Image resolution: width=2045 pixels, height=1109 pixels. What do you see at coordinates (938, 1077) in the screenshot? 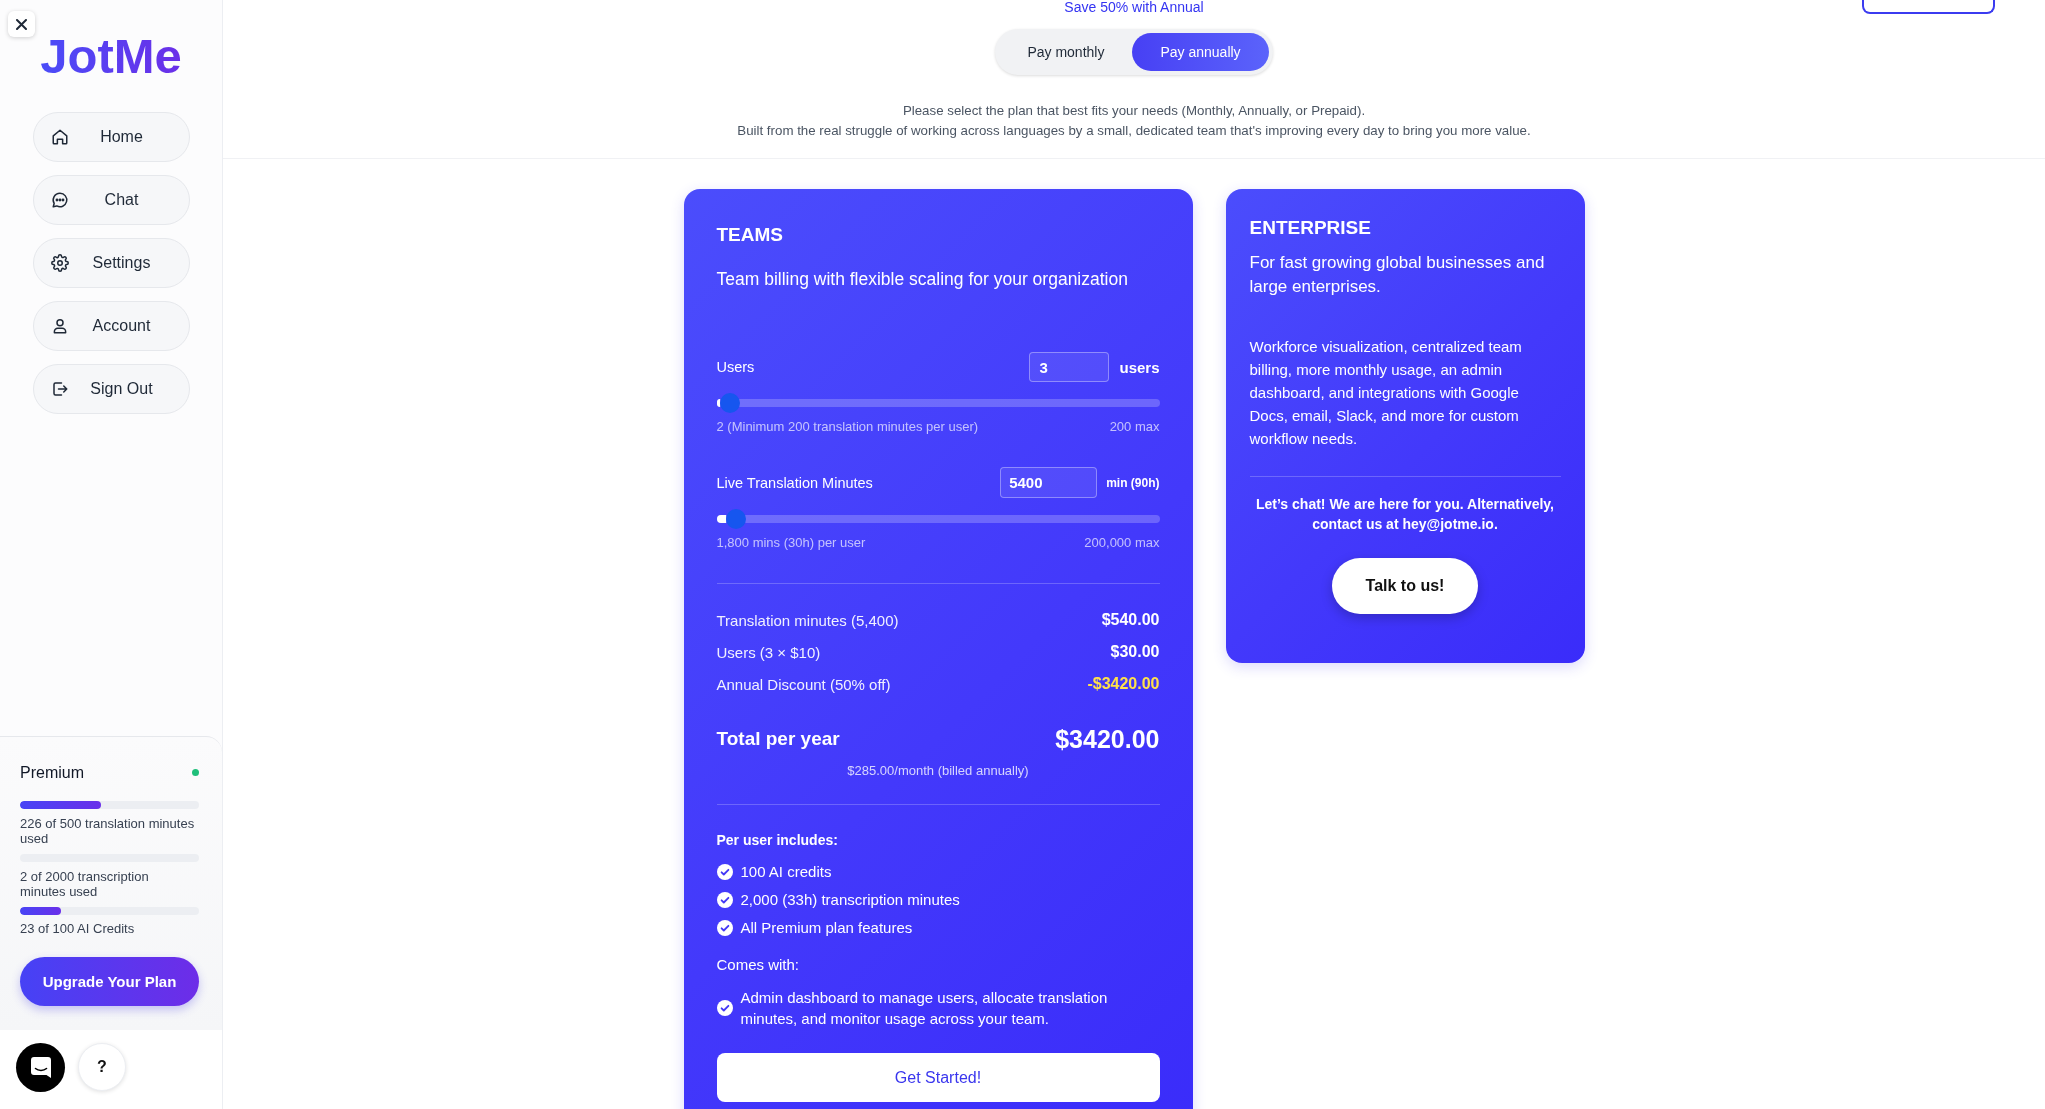
I see `get-started-button: Get Started!` at bounding box center [938, 1077].